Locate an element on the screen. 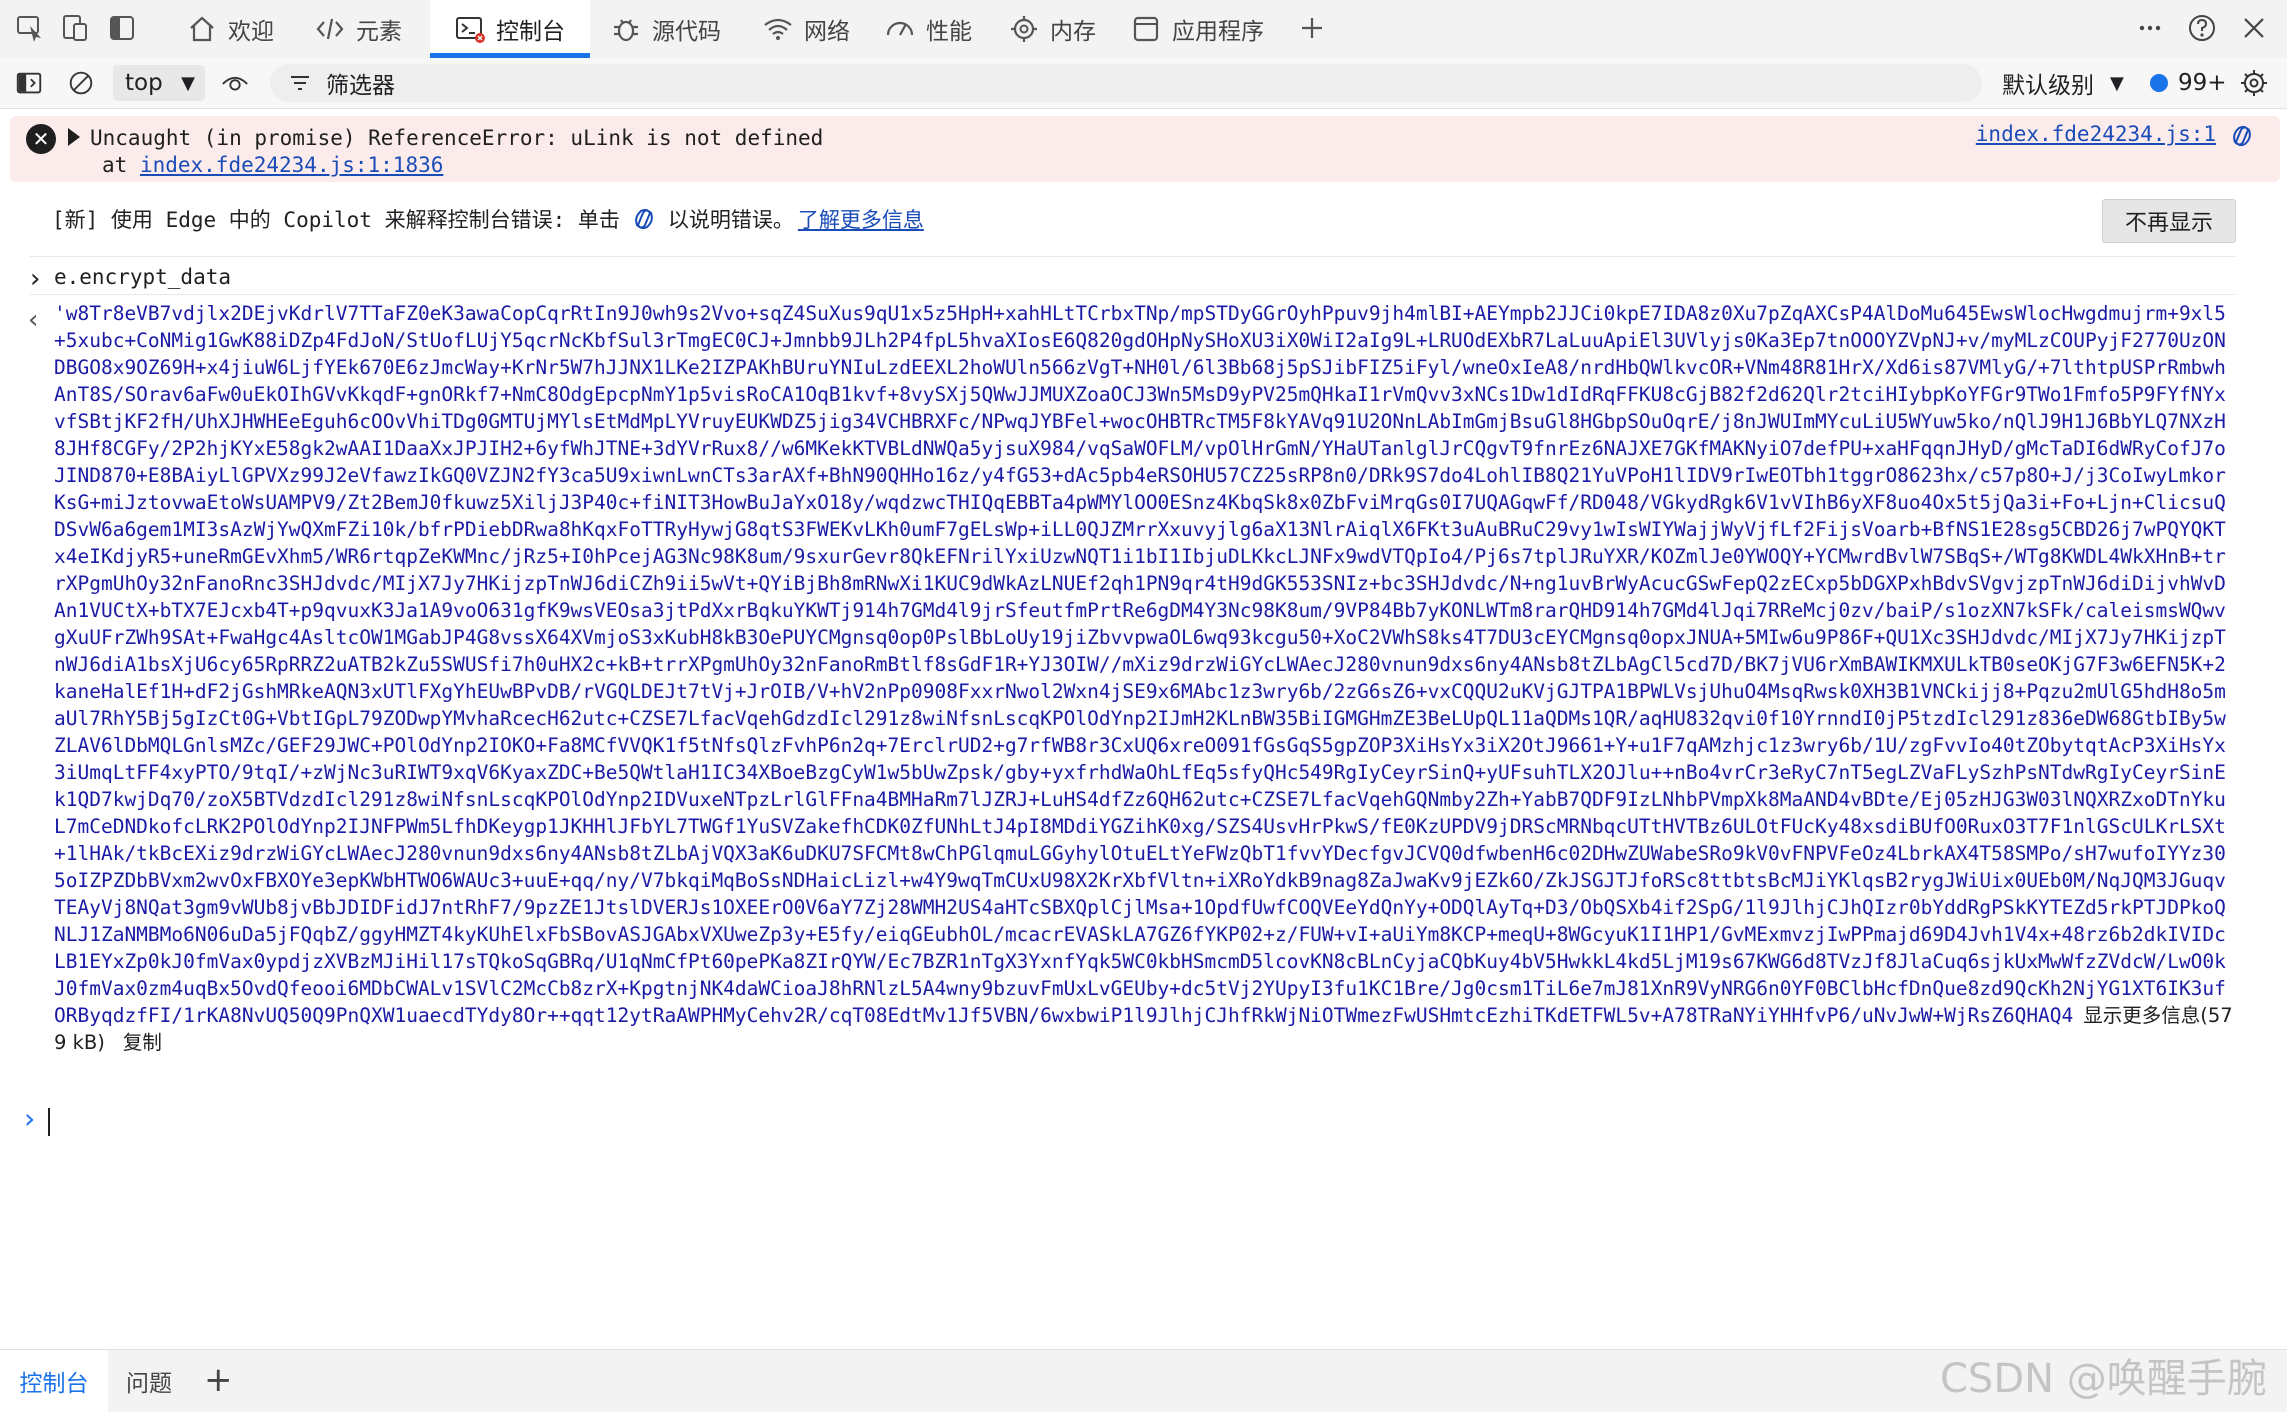 Image resolution: width=2287 pixels, height=1412 pixels. home-icon is located at coordinates (202, 29).